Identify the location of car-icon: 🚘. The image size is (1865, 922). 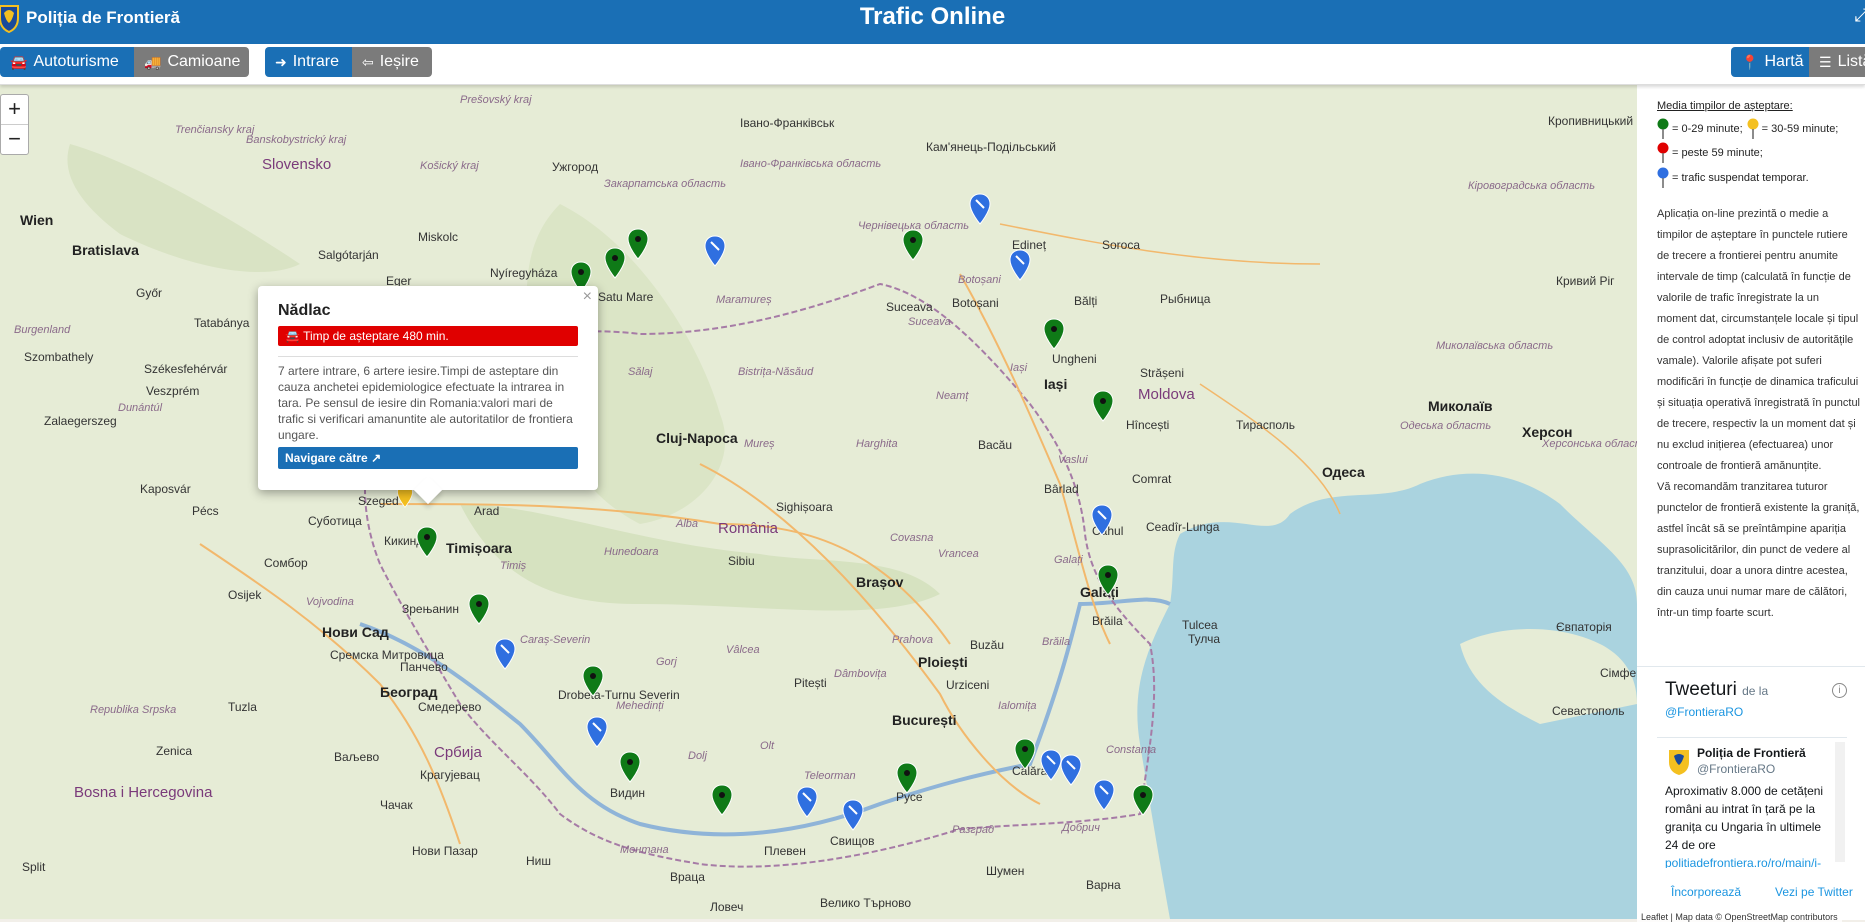
(292, 336).